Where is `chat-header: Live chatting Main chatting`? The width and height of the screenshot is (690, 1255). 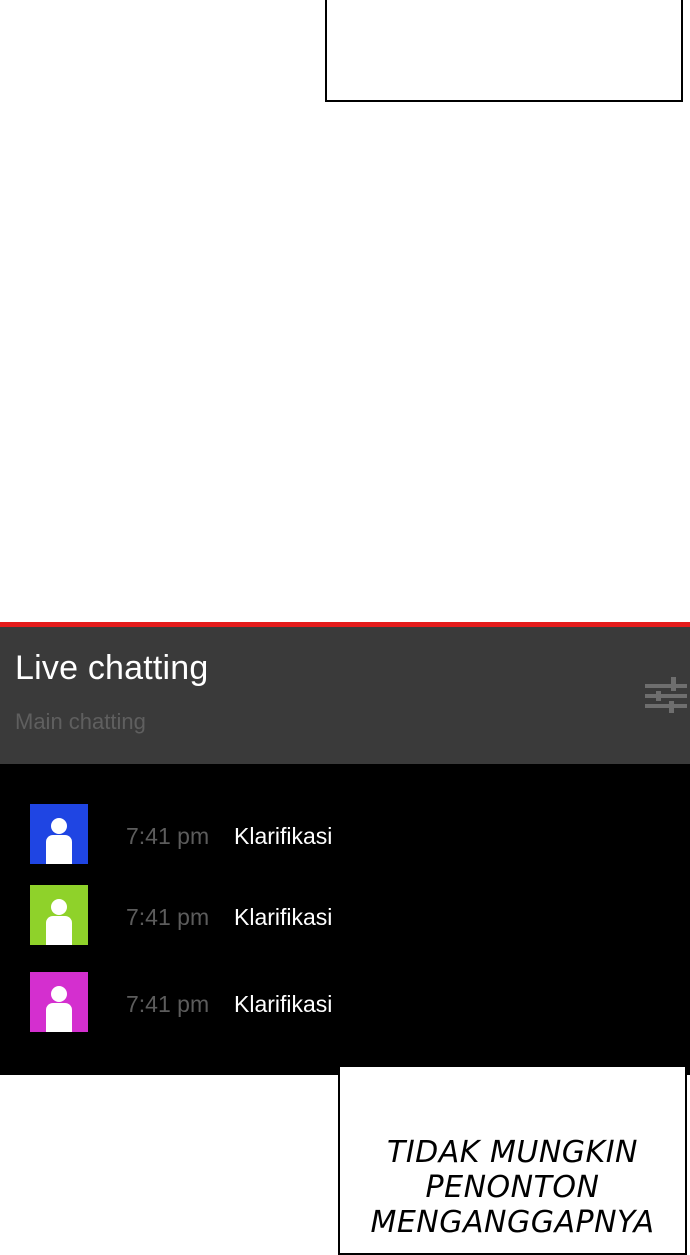 chat-header: Live chatting Main chatting is located at coordinates (345, 695).